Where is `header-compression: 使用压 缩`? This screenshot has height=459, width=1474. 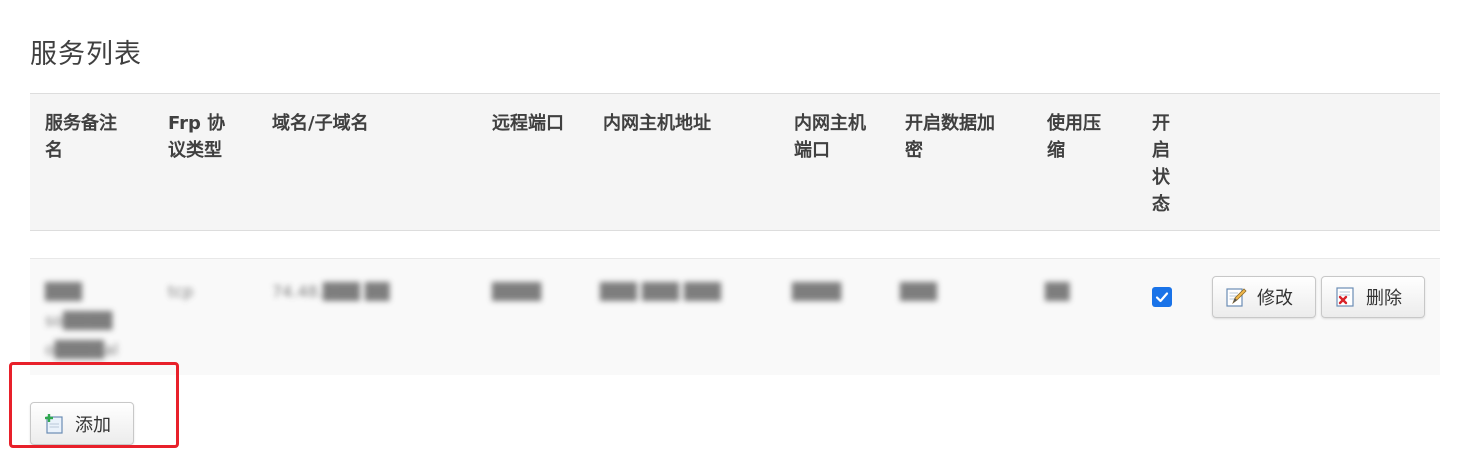
header-compression: 使用压 缩 is located at coordinates (1074, 137).